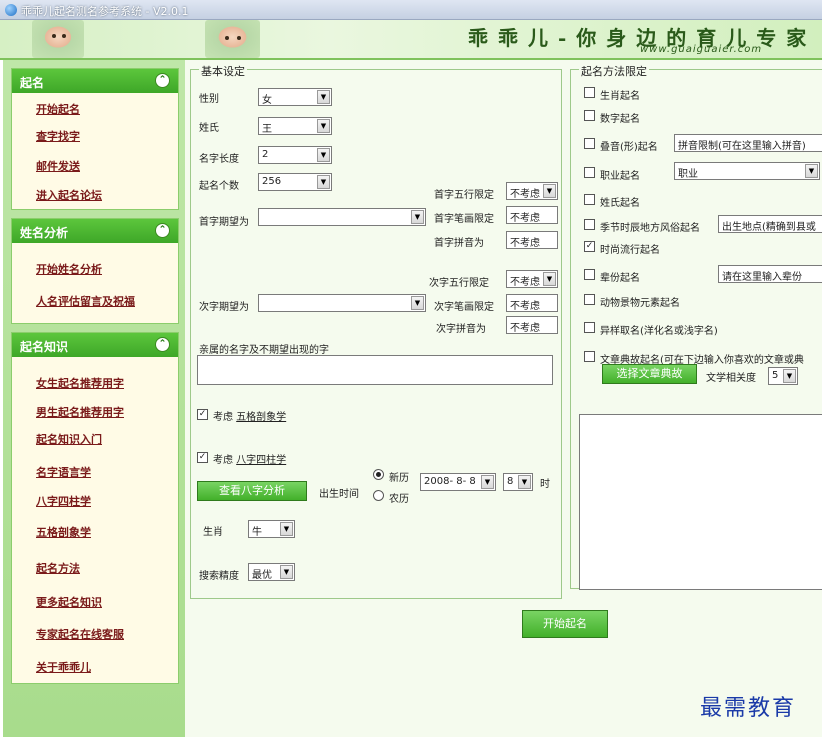 This screenshot has width=822, height=737. Describe the element at coordinates (44, 233) in the screenshot. I see `sidebar-panel-title: 姓名分析` at that location.